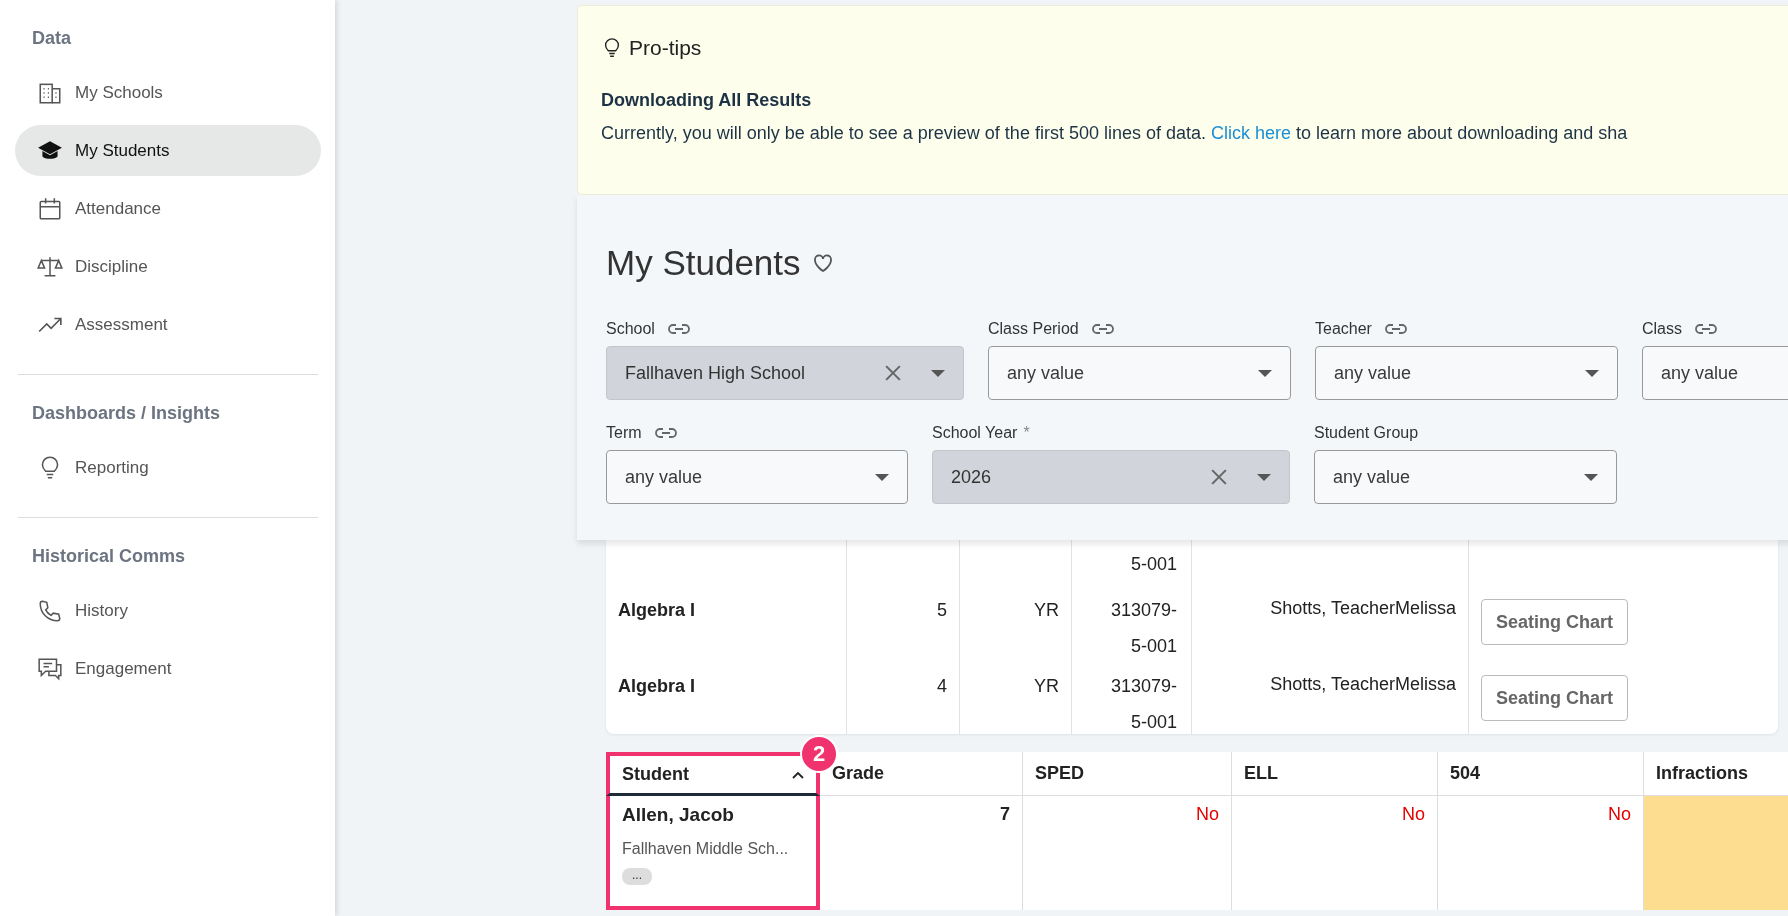  What do you see at coordinates (1153, 564) in the screenshot?
I see `table-cell-text: 5-001` at bounding box center [1153, 564].